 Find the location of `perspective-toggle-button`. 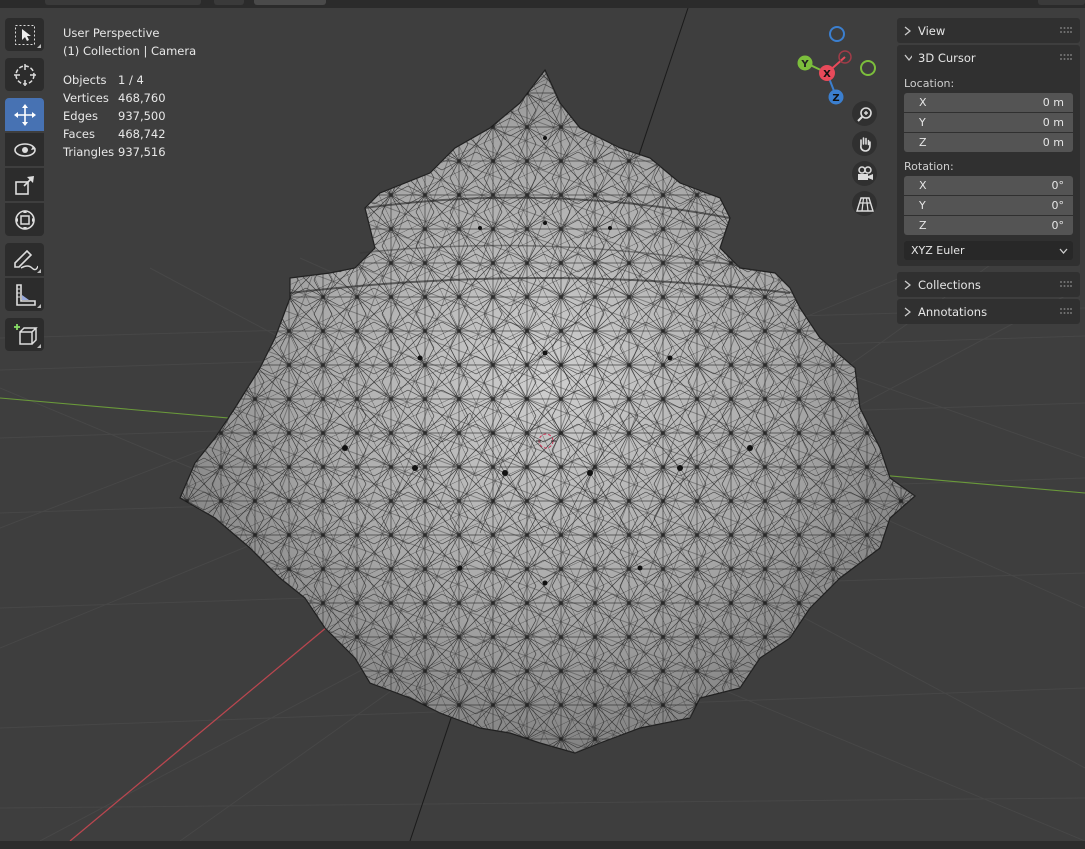

perspective-toggle-button is located at coordinates (864, 203).